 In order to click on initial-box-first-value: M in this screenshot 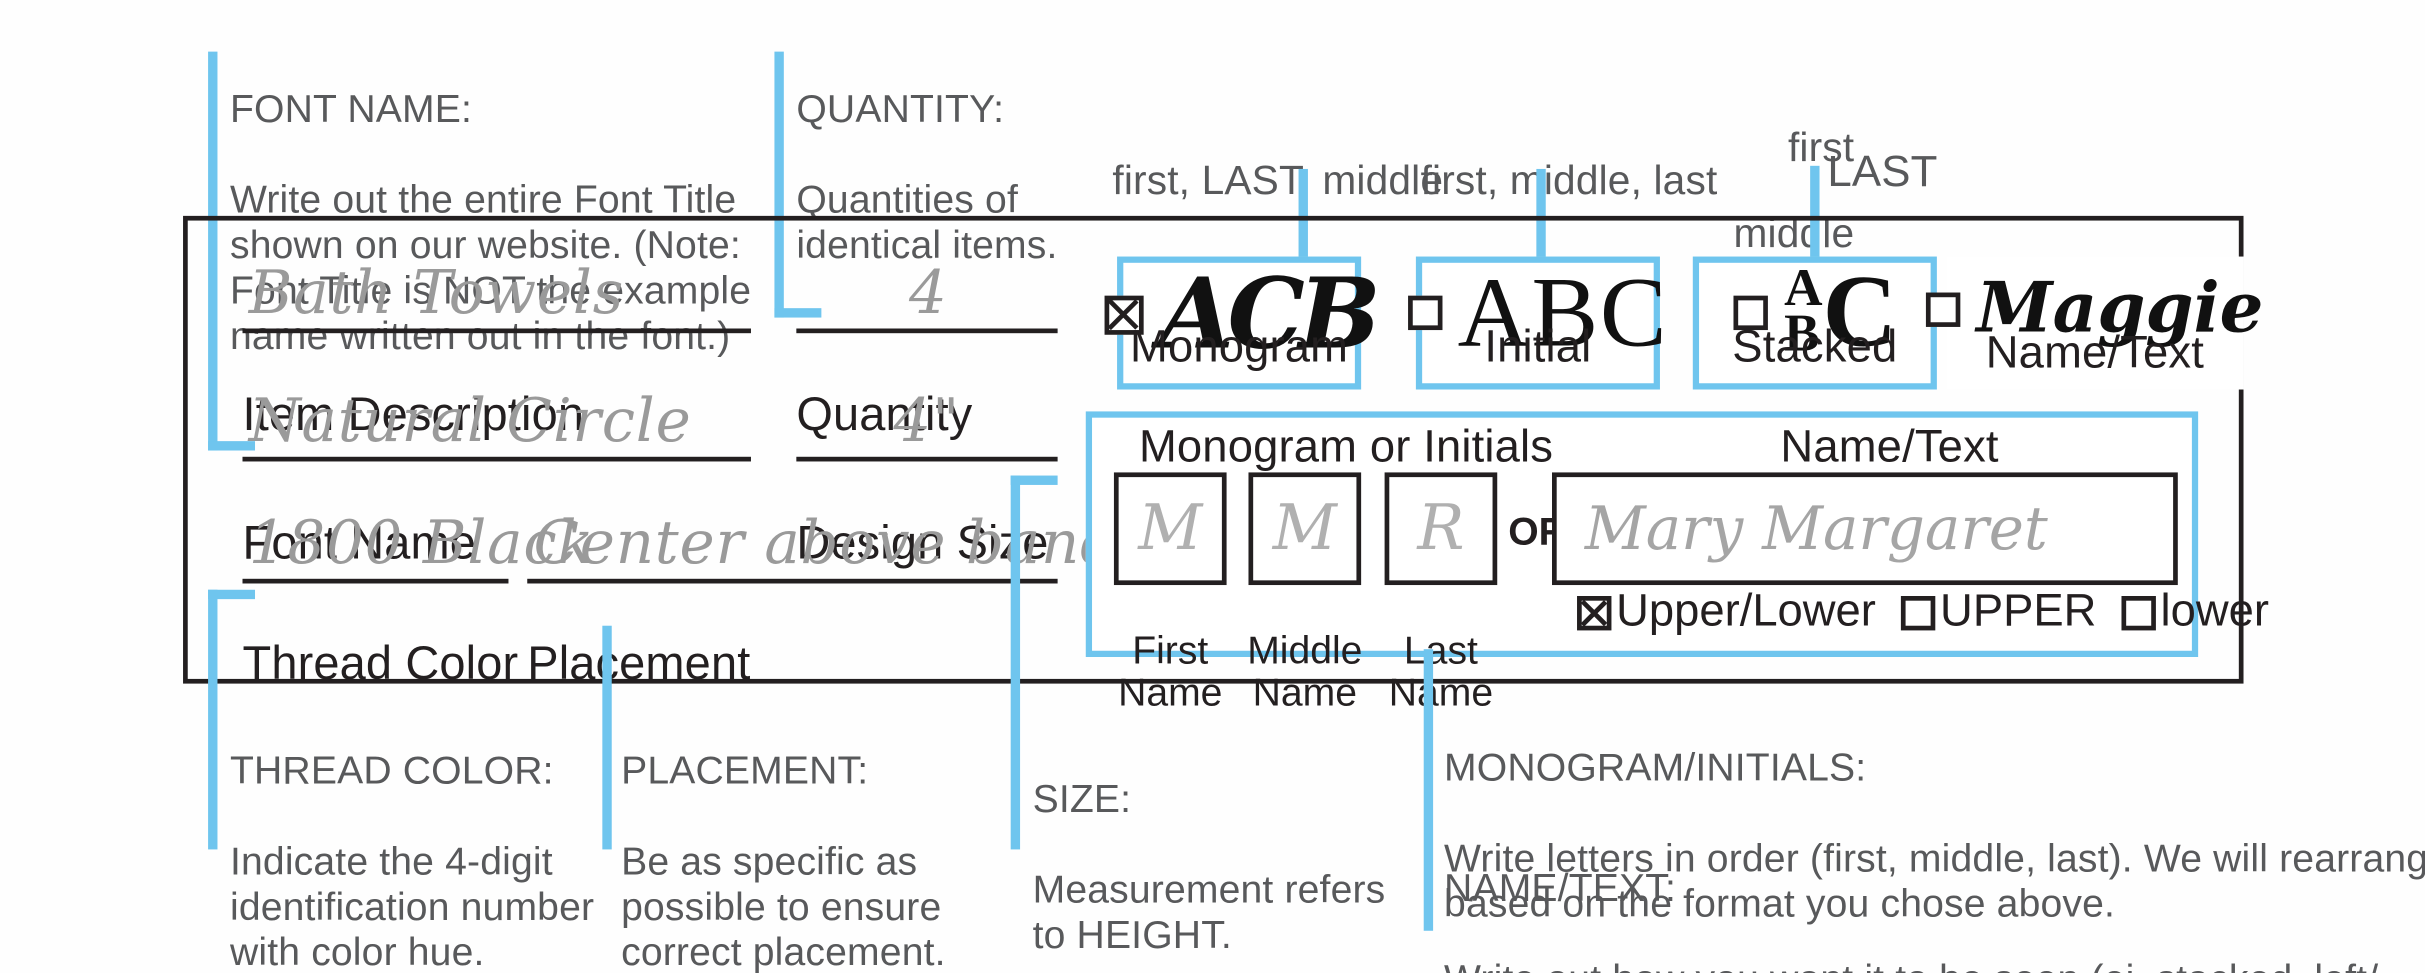, I will do `click(1170, 528)`.